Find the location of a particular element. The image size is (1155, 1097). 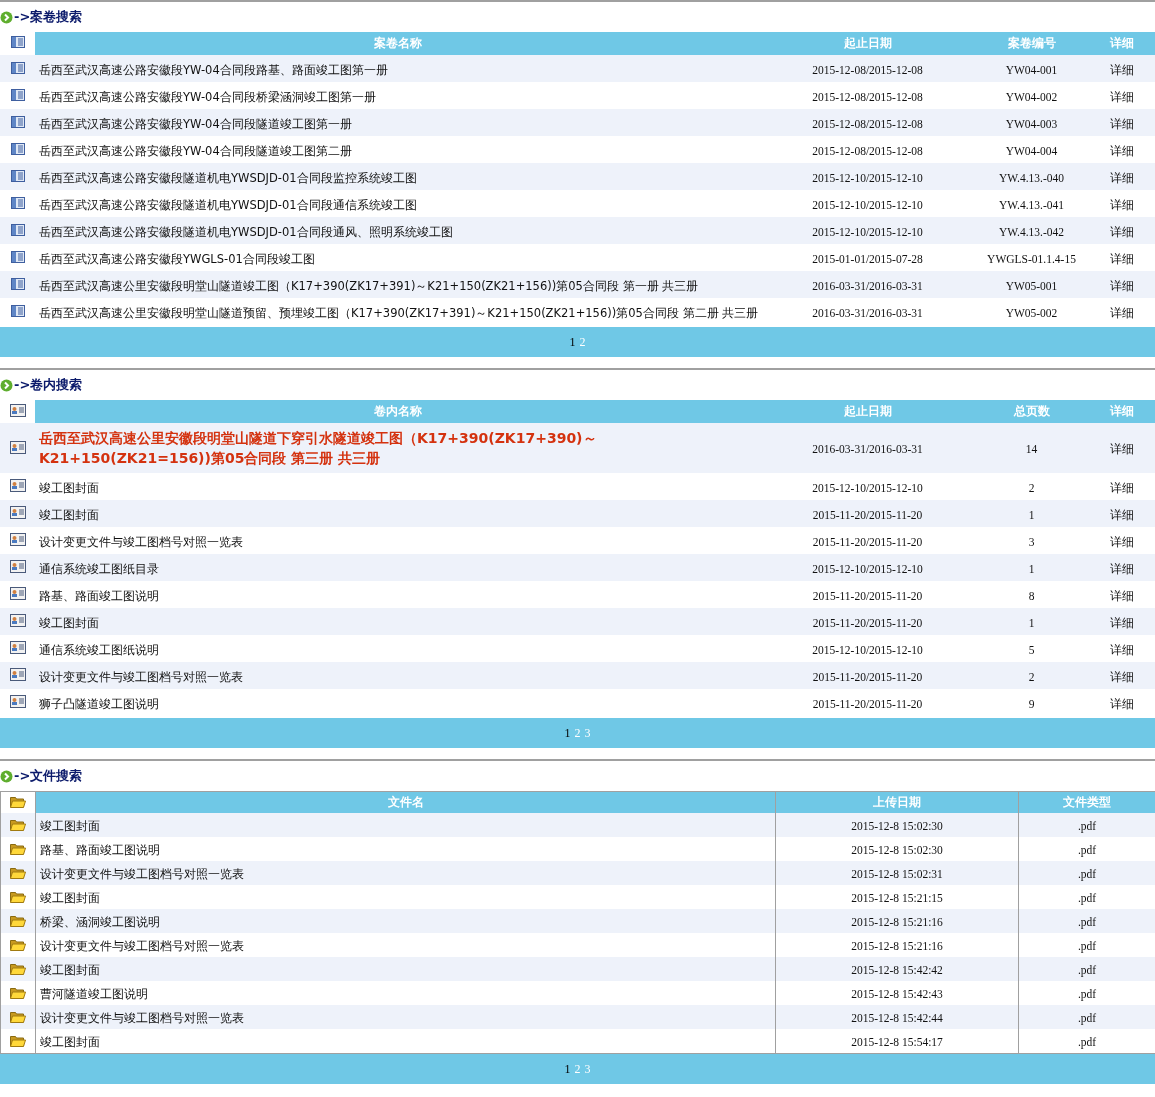

value-text: YW05-001 is located at coordinates (1031, 285).